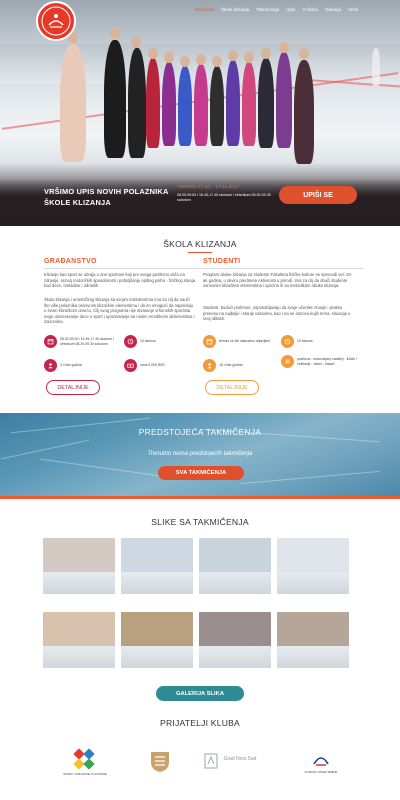 The height and width of the screenshot is (800, 400). What do you see at coordinates (200, 723) in the screenshot?
I see `partners-title: PRIJATELJI KLUBA` at bounding box center [200, 723].